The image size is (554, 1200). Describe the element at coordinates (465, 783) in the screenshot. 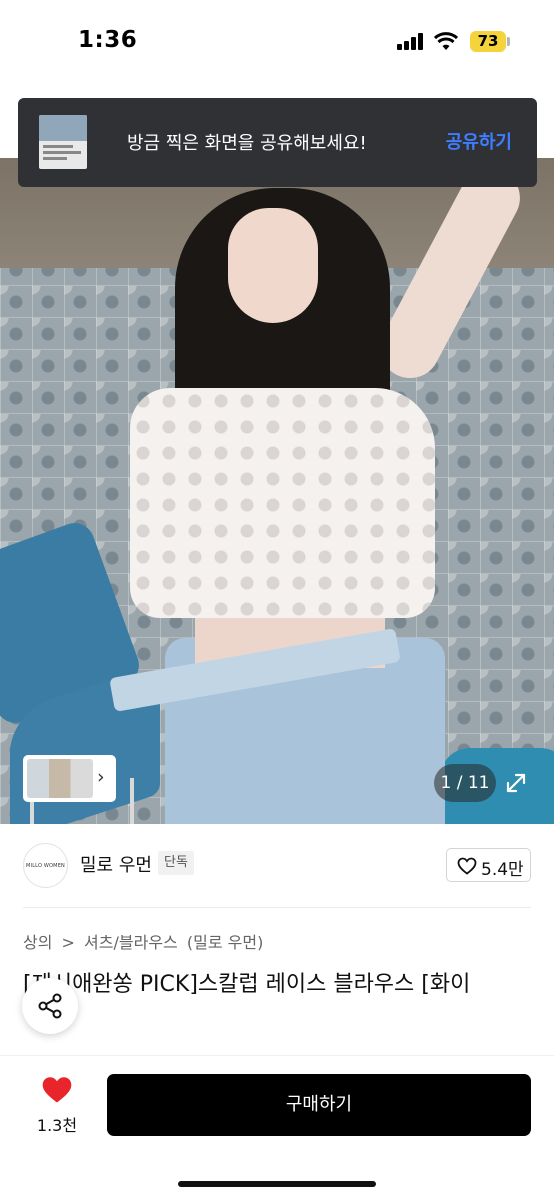

I see `image-counter: 1 / 11` at that location.